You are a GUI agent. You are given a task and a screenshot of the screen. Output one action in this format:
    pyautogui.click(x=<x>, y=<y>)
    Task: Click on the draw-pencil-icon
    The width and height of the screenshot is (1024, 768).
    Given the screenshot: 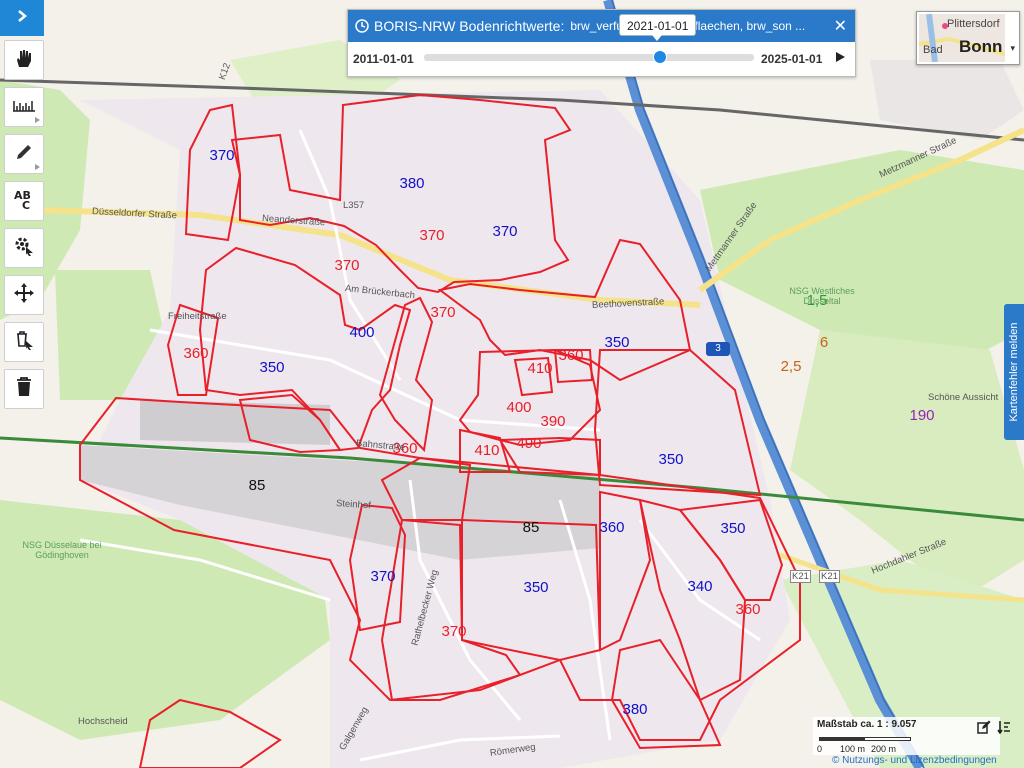 What is the action you would take?
    pyautogui.click(x=24, y=154)
    